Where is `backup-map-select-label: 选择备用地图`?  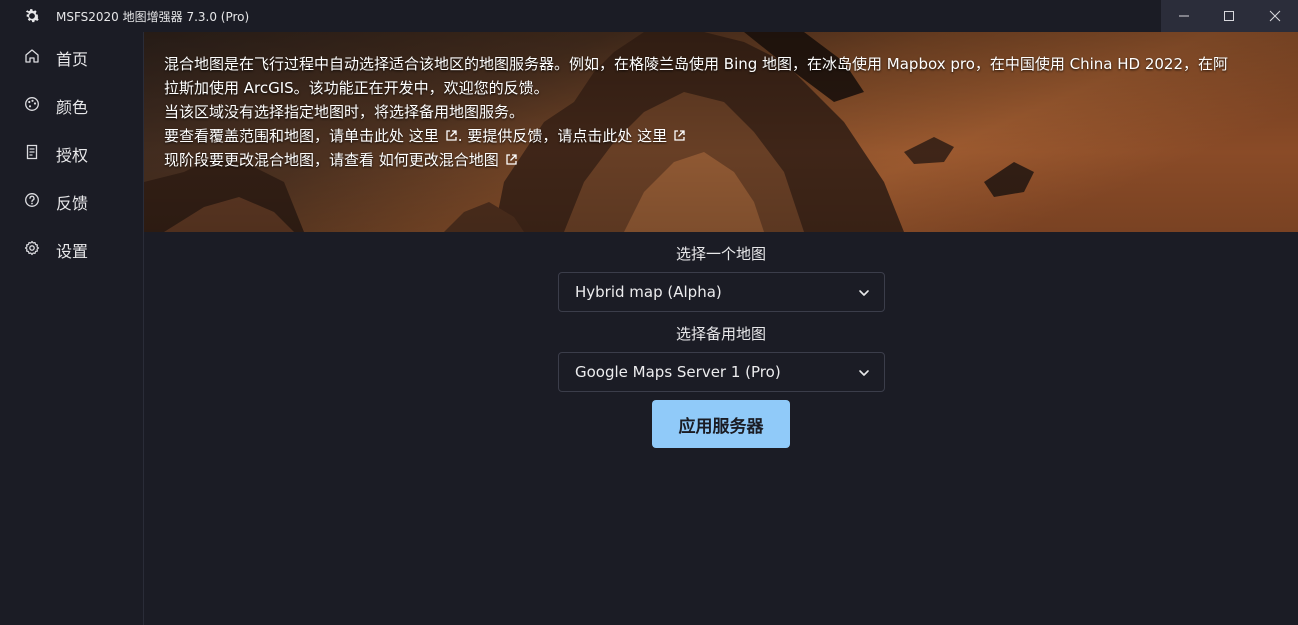
backup-map-select-label: 选择备用地图 is located at coordinates (720, 334).